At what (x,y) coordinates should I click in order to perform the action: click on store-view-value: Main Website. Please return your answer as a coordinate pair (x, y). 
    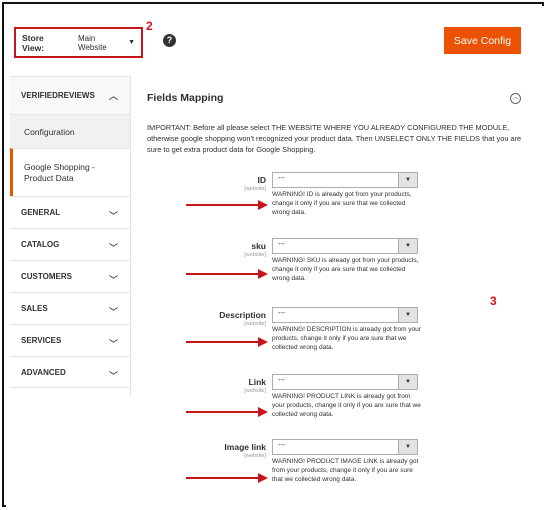
    Looking at the image, I should click on (101, 43).